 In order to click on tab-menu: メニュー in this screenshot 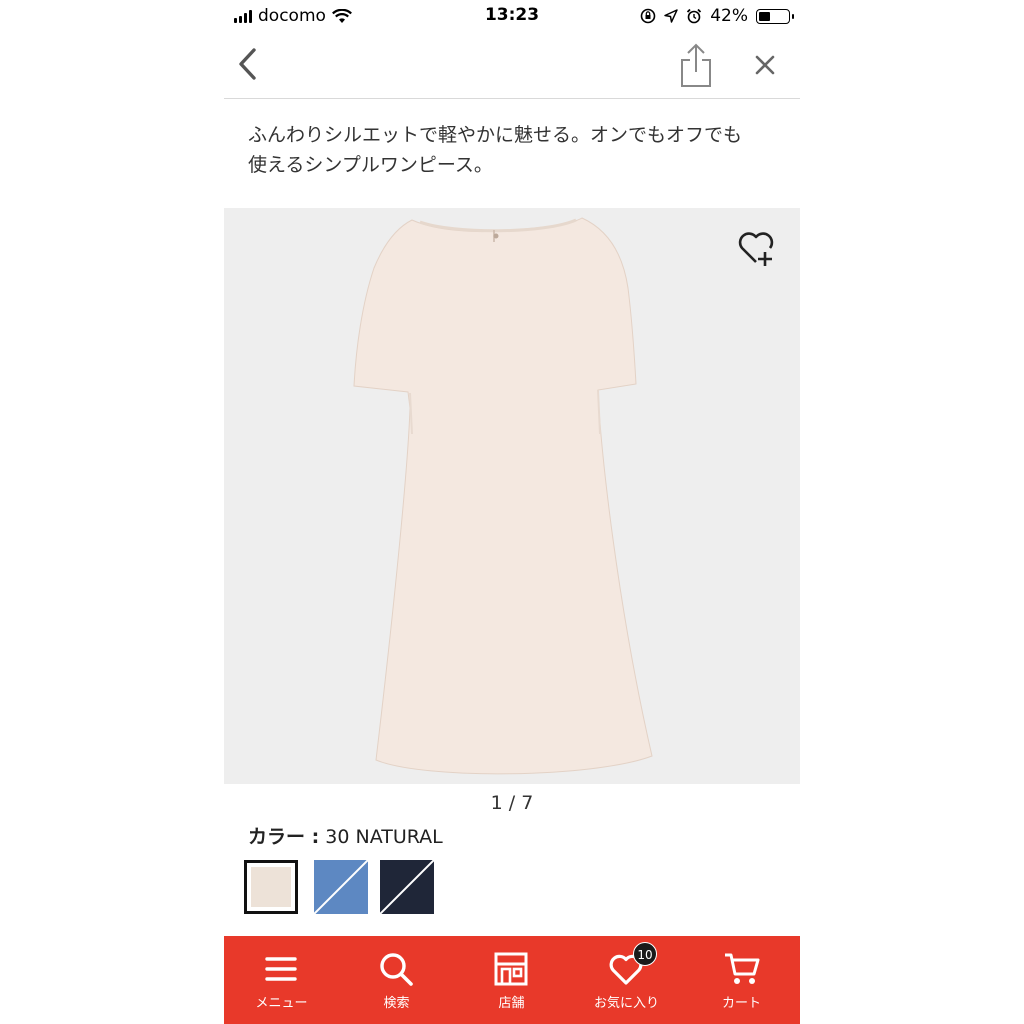, I will do `click(281, 980)`.